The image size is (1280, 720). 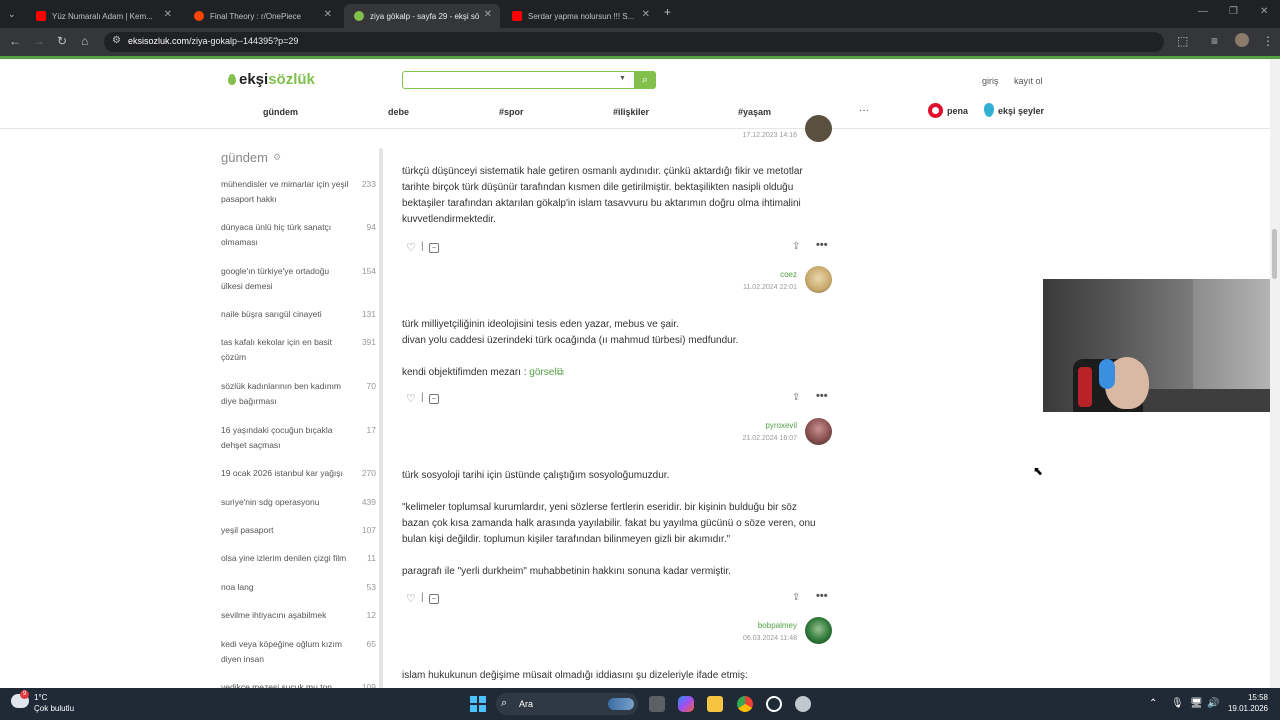 What do you see at coordinates (277, 157) in the screenshot?
I see `gear-icon: ⚙` at bounding box center [277, 157].